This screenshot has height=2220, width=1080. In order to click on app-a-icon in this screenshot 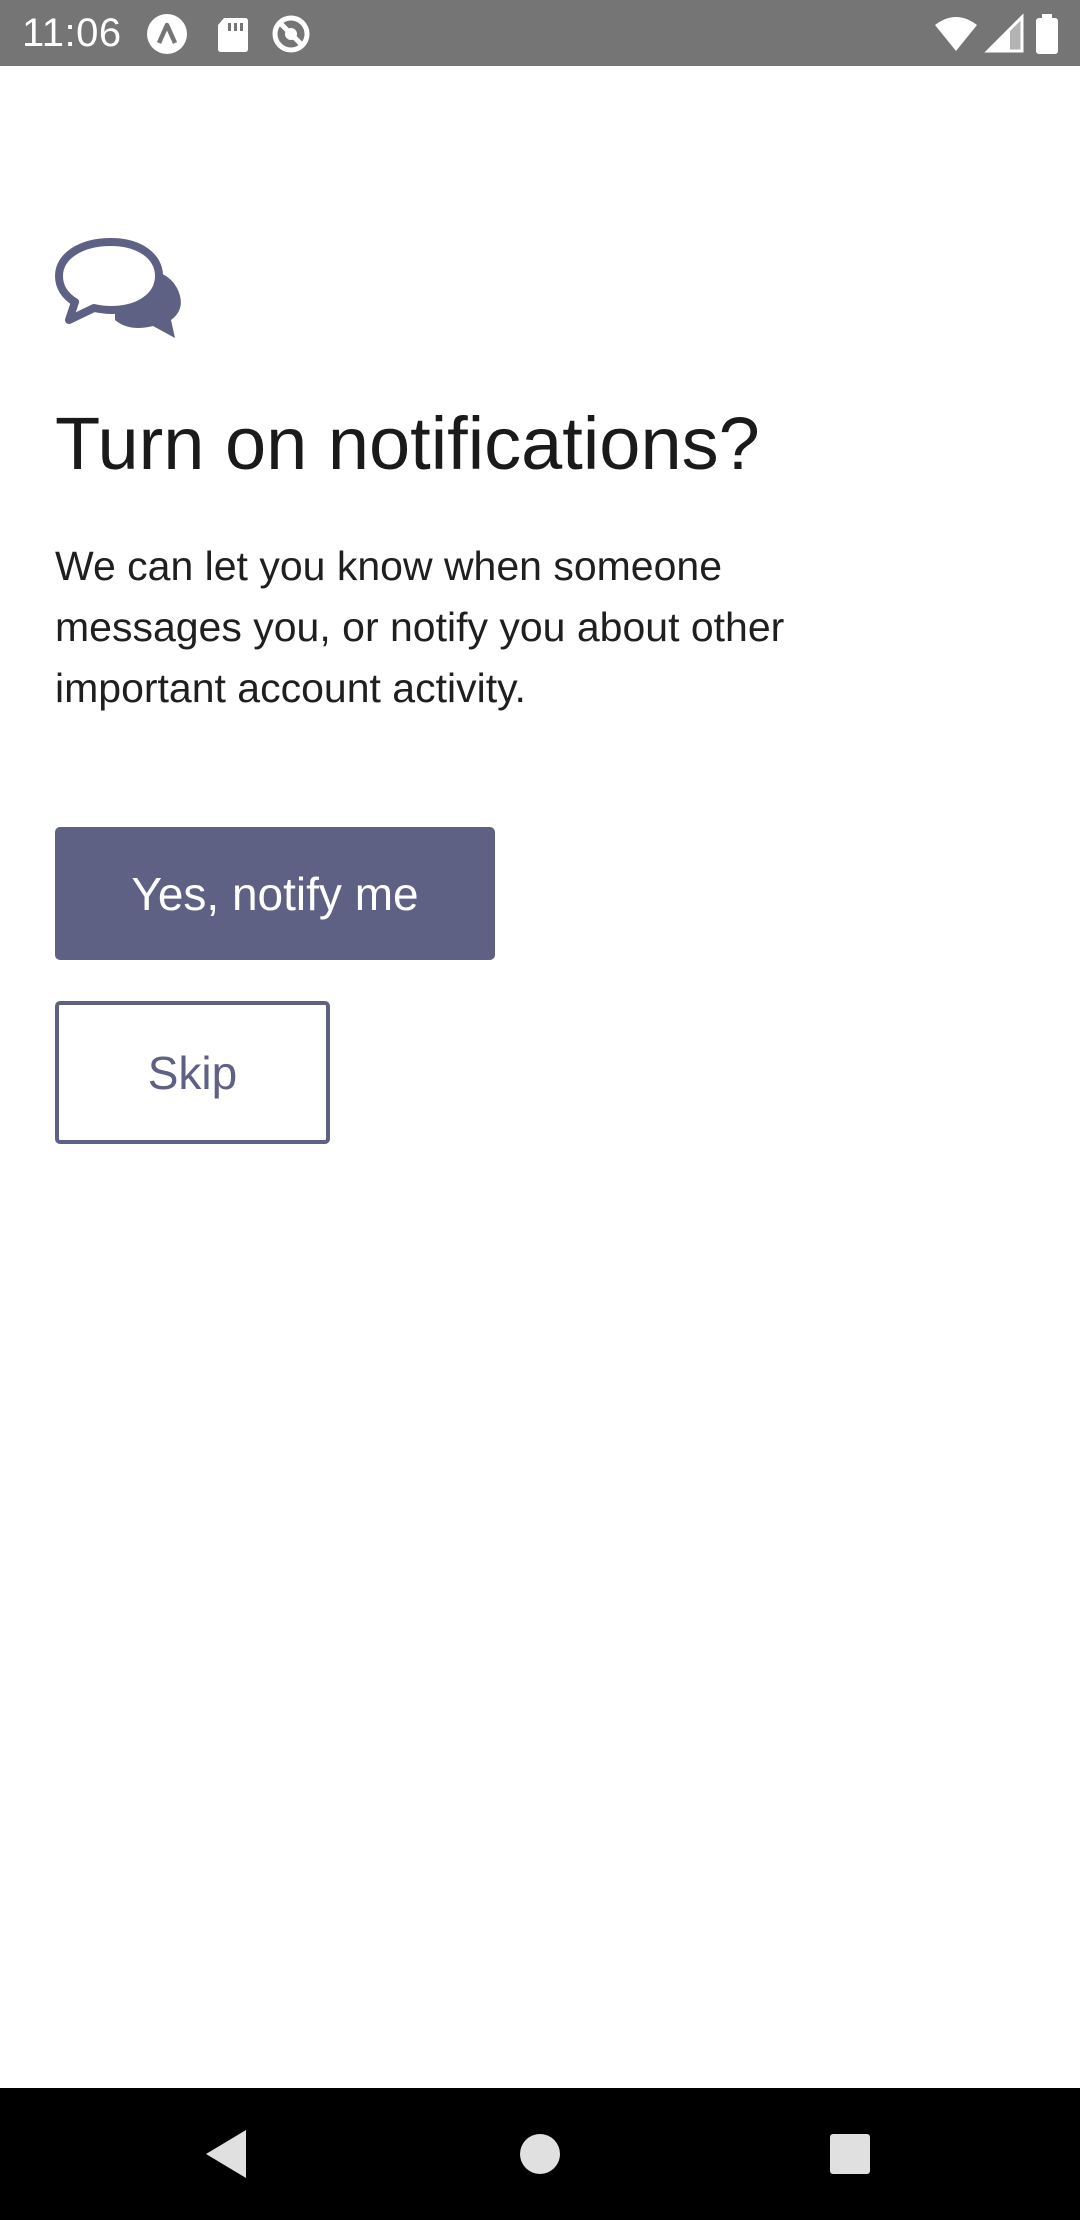, I will do `click(167, 34)`.